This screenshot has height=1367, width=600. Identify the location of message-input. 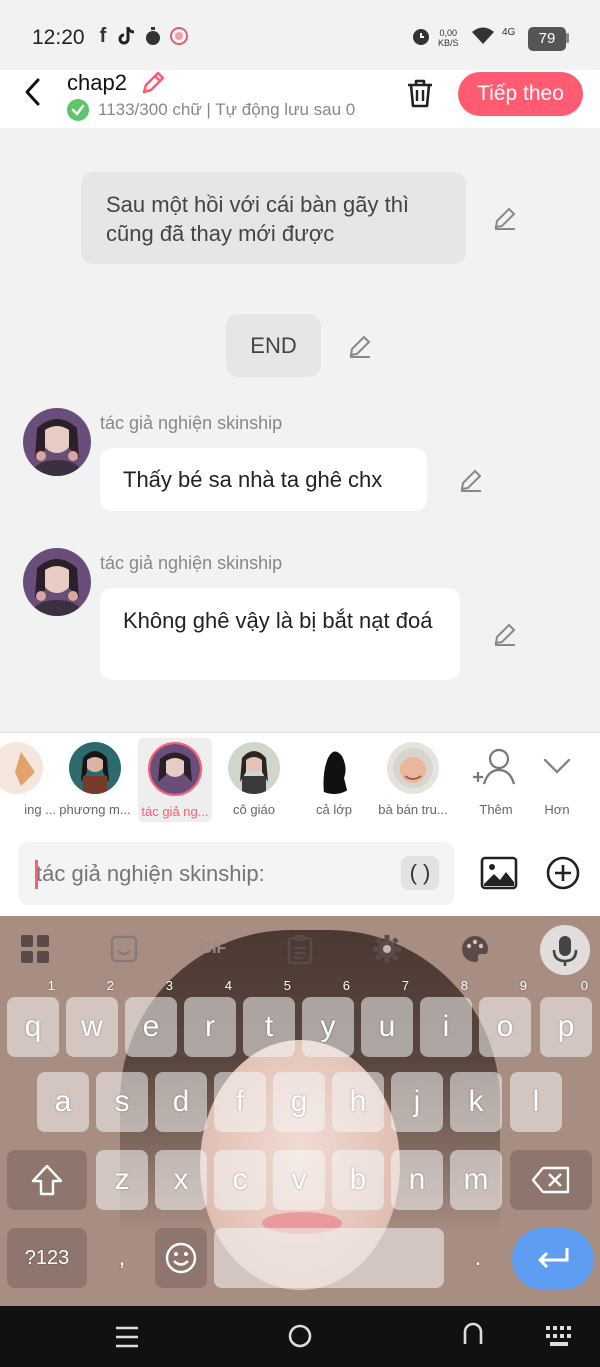
(236, 873).